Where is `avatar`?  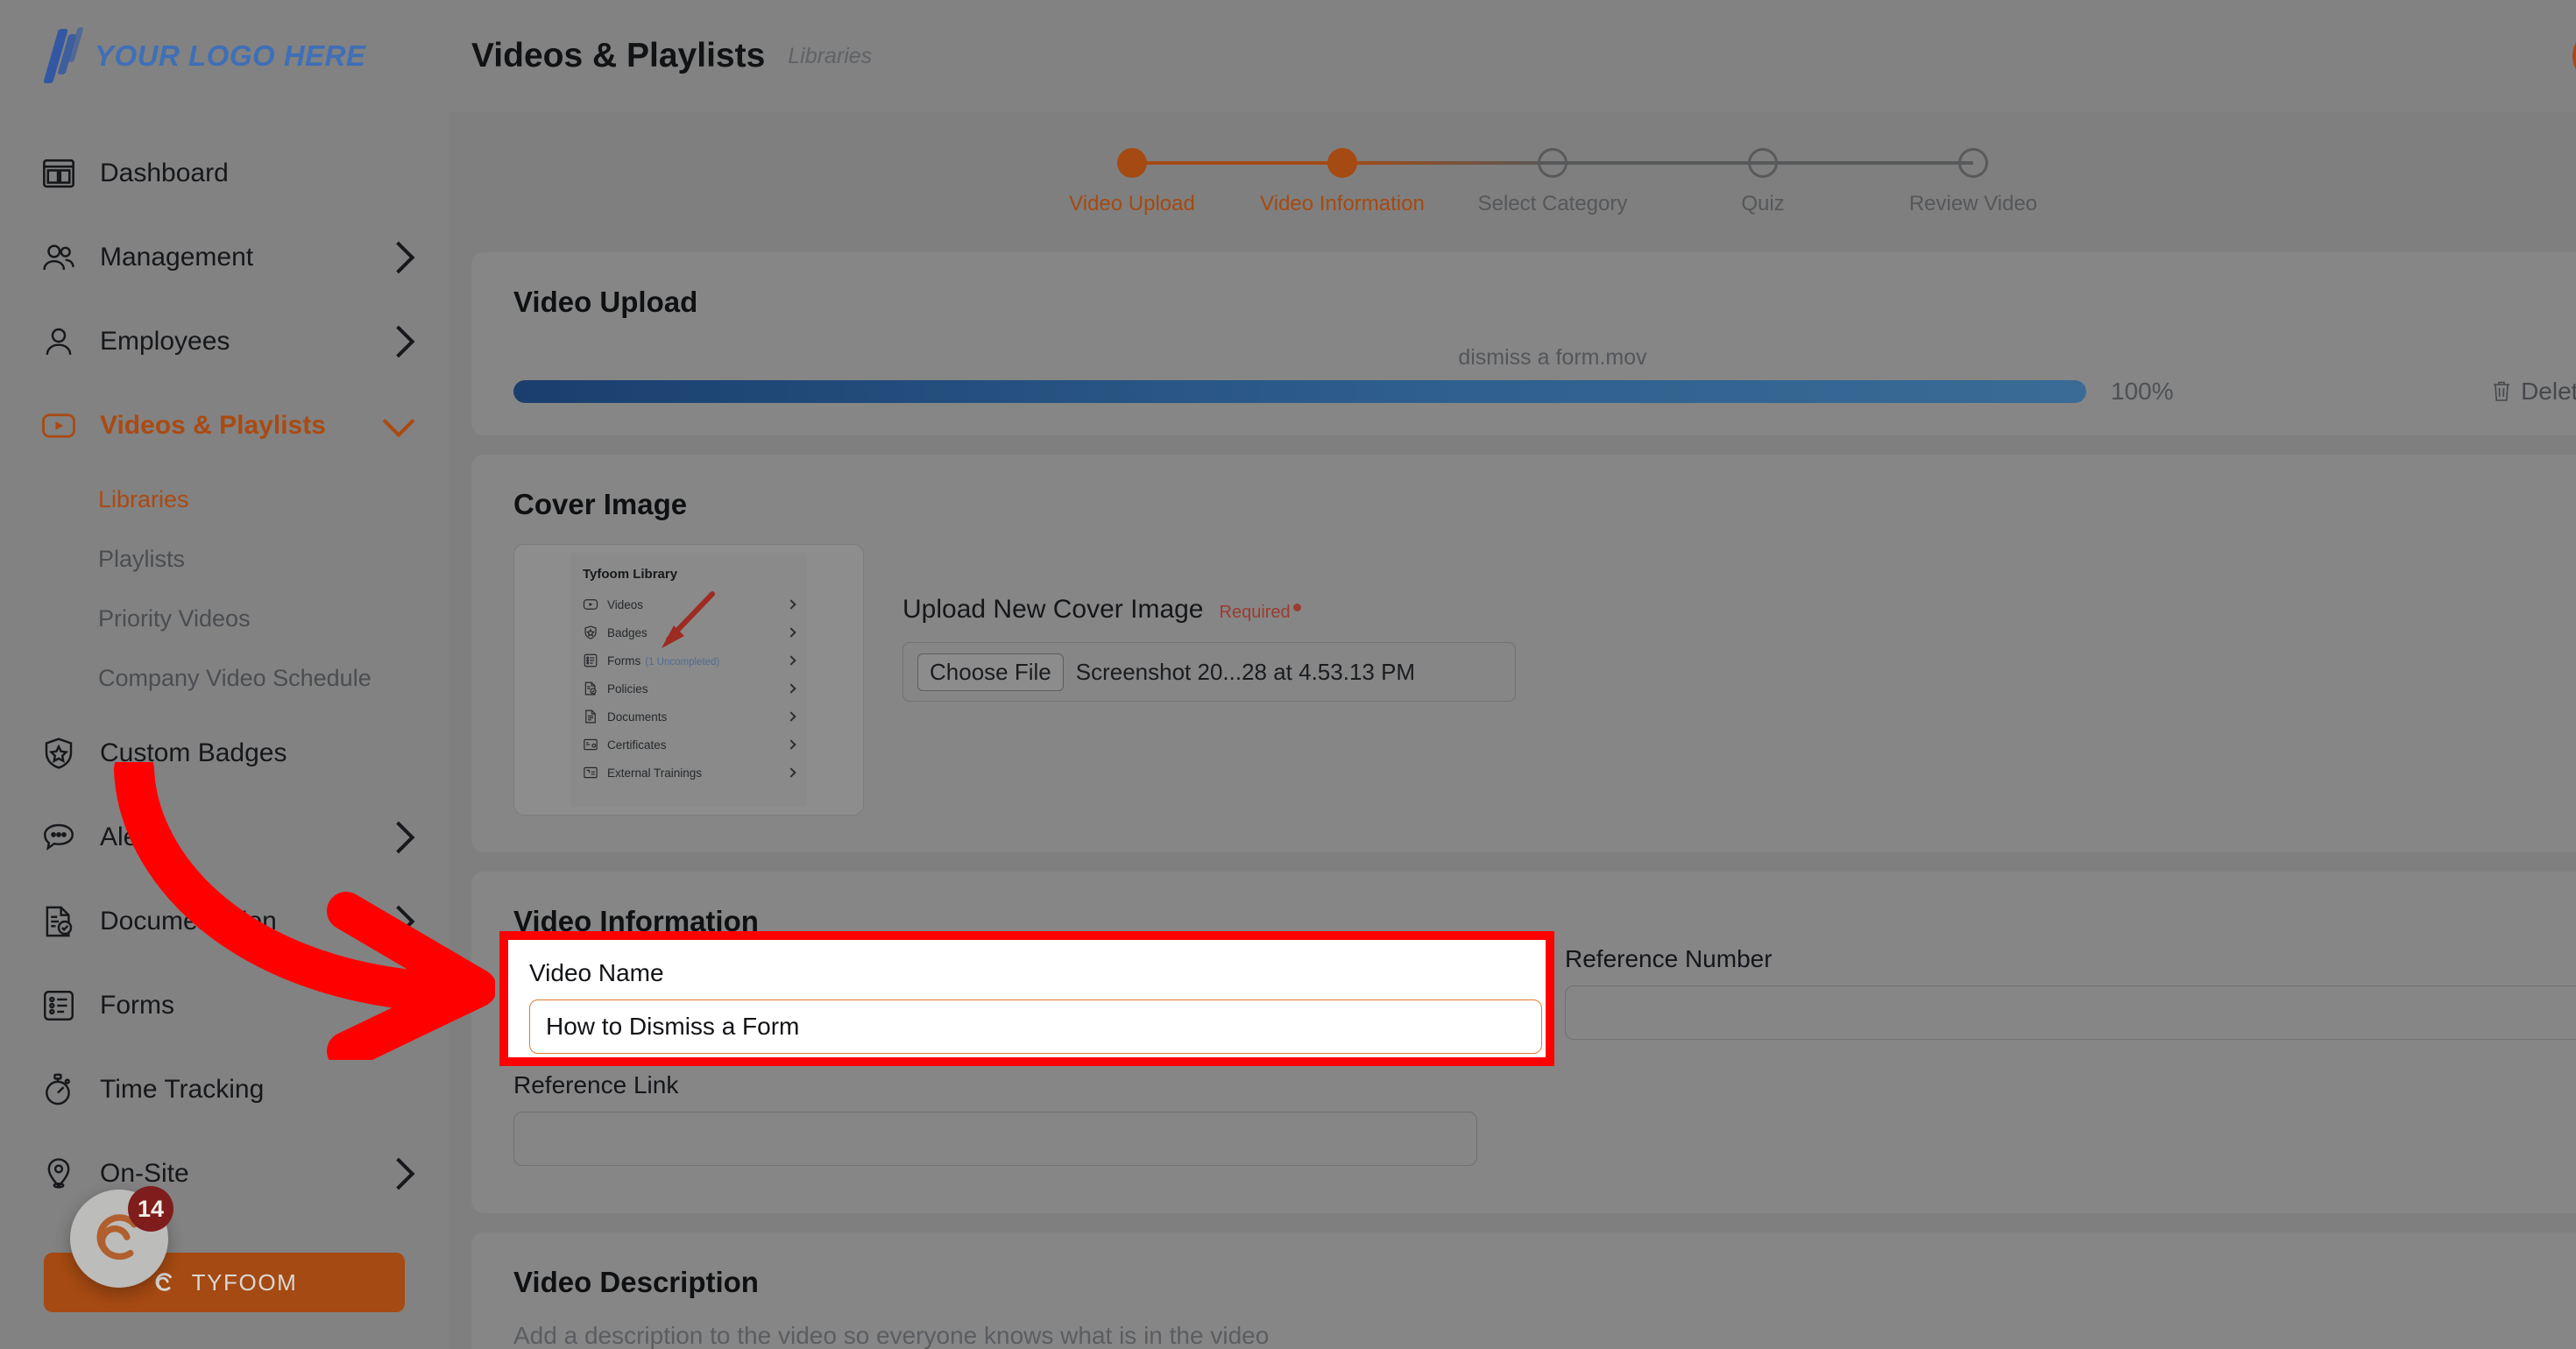
avatar is located at coordinates (2574, 56).